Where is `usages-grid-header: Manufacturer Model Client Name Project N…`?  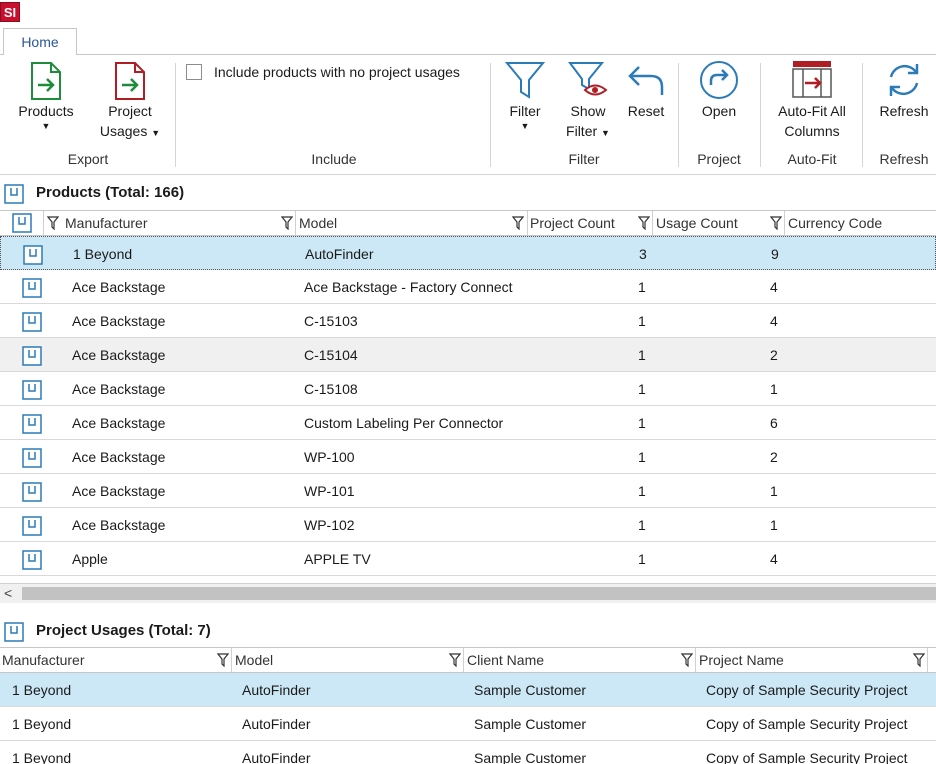 usages-grid-header: Manufacturer Model Client Name Project N… is located at coordinates (468, 660).